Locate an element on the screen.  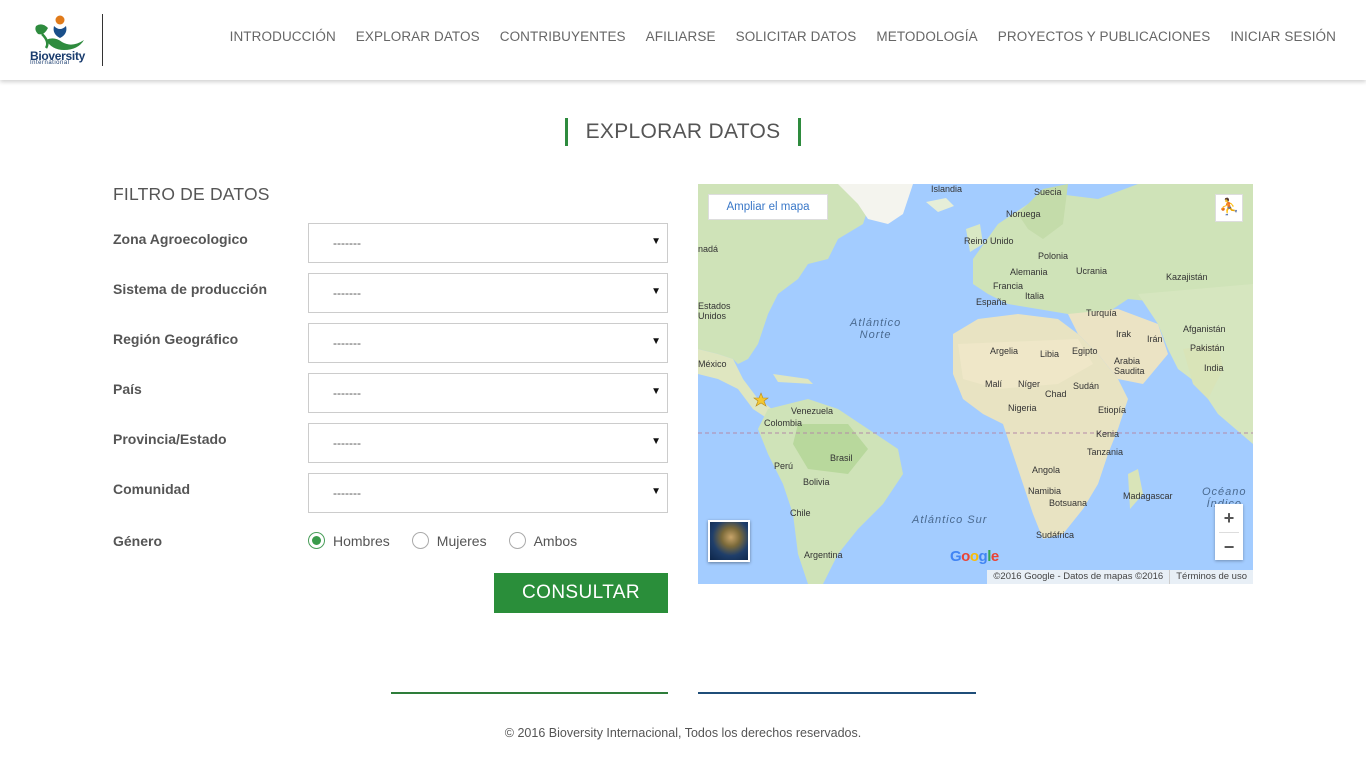
map-label-ucrania: Ucrania is located at coordinates (1092, 271).